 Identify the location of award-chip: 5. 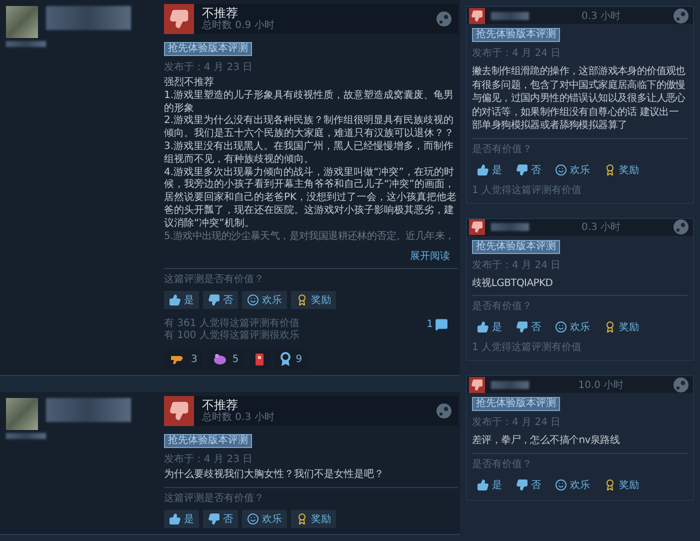
(226, 359).